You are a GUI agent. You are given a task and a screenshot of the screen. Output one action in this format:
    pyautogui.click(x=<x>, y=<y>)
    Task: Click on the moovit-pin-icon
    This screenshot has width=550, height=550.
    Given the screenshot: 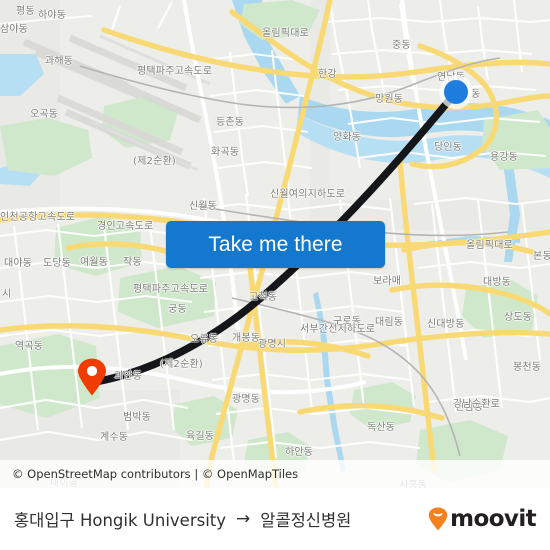 What is the action you would take?
    pyautogui.click(x=438, y=519)
    